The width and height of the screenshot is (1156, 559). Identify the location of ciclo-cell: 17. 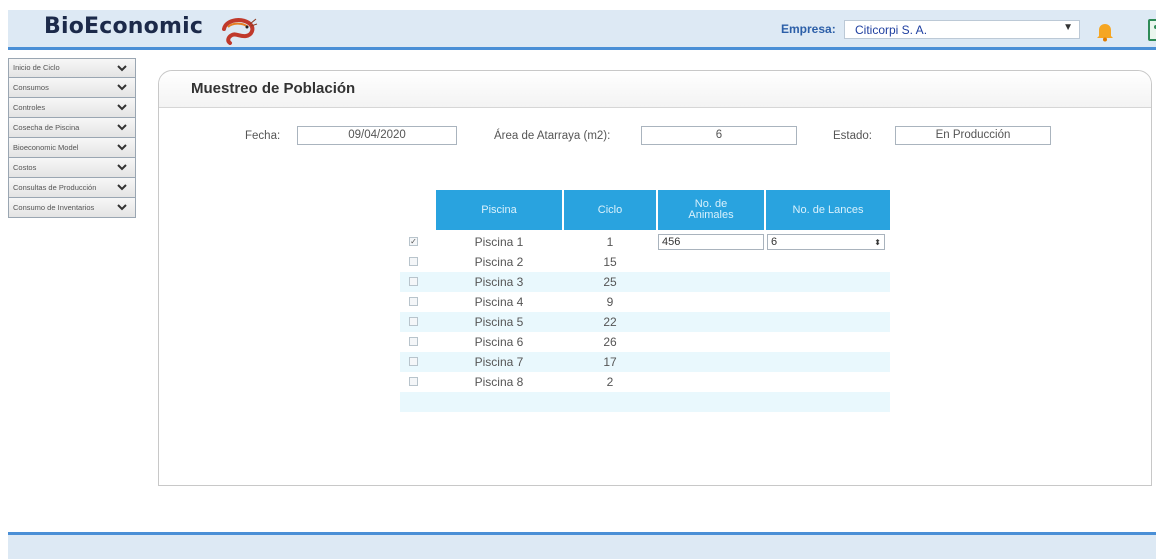
(610, 362).